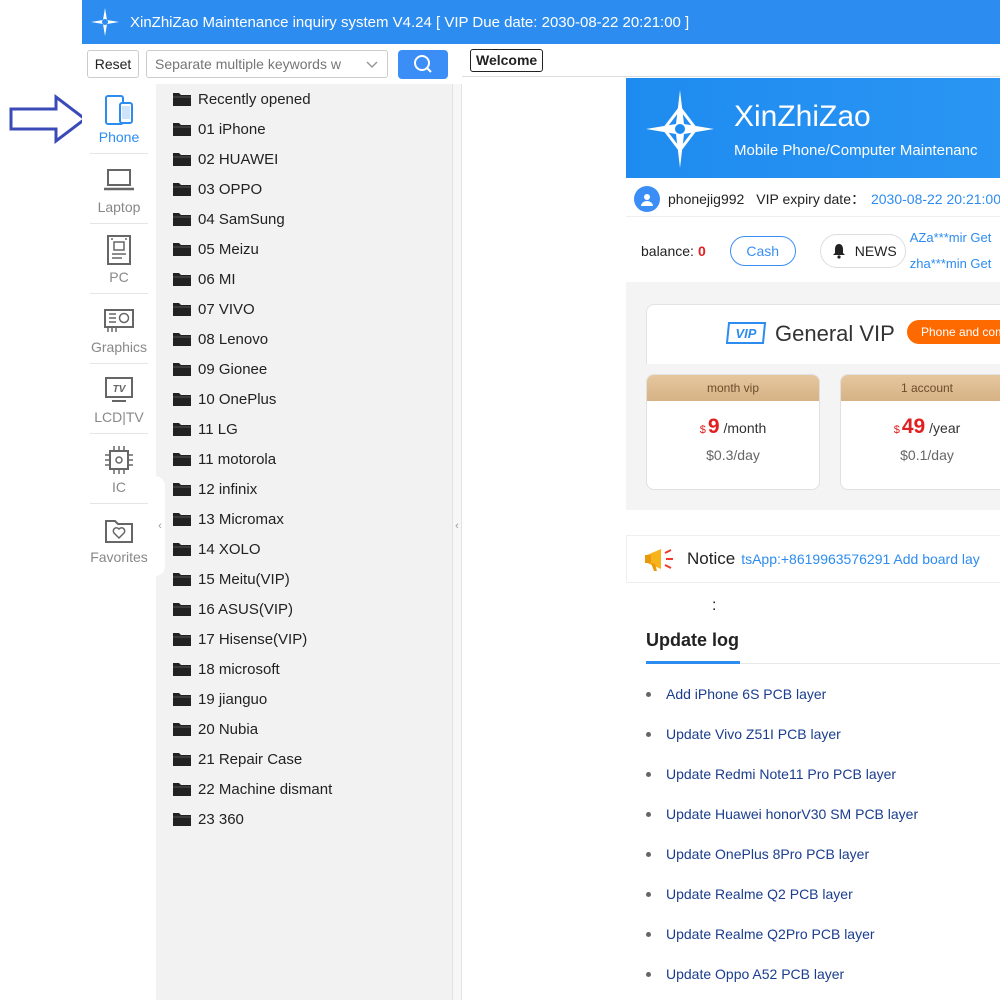 The image size is (1000, 1000). What do you see at coordinates (304, 639) in the screenshot?
I see `tree-folder-item: 17 Hisense(VIP)` at bounding box center [304, 639].